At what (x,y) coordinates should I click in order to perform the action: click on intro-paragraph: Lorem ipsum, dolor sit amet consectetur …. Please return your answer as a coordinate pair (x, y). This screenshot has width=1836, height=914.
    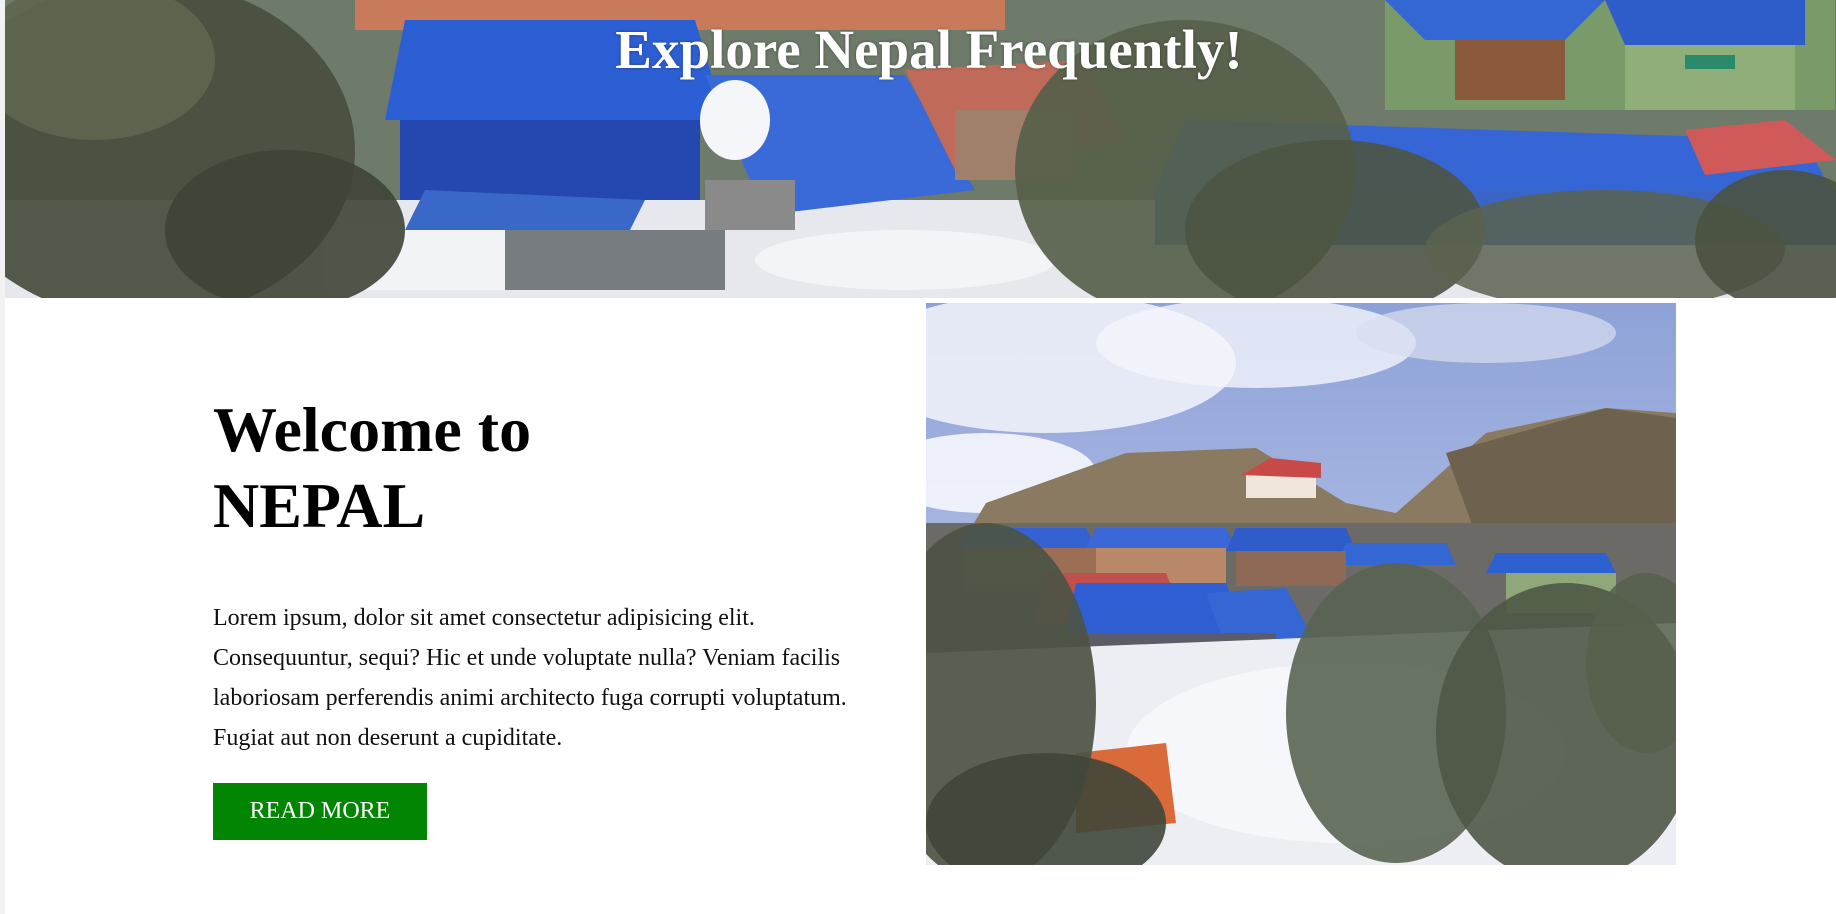
    Looking at the image, I should click on (530, 678).